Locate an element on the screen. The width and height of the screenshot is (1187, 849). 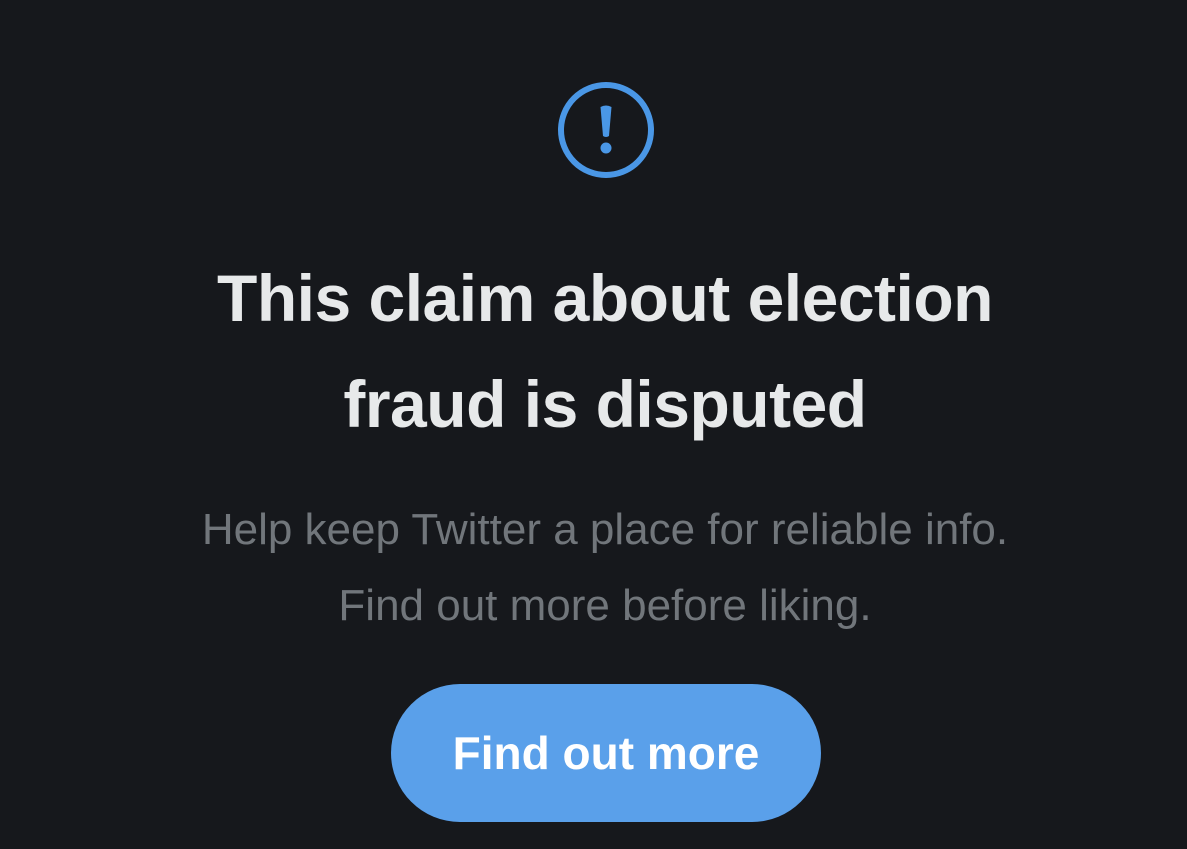
headline-line-1: This claim about election is located at coordinates (605, 298).